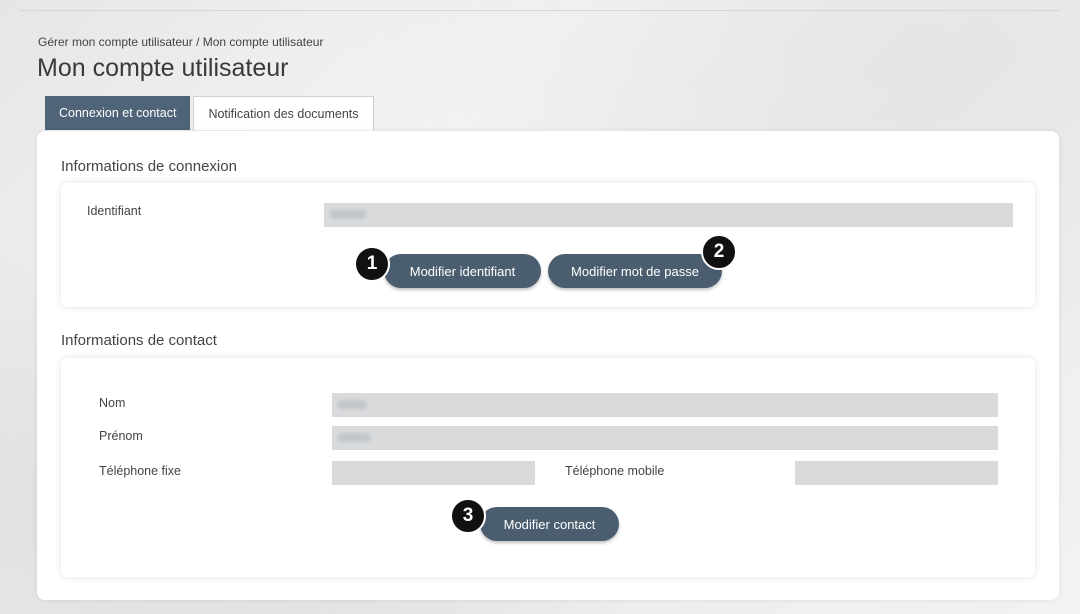 The height and width of the screenshot is (614, 1080). I want to click on contact-section-title: Informations de contact, so click(139, 340).